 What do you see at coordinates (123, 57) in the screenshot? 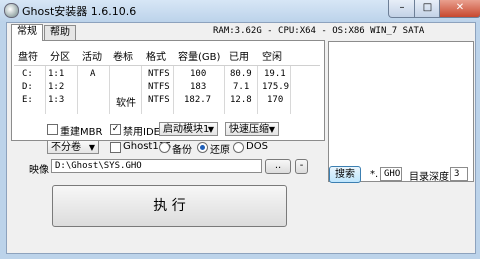
I see `col-label: 卷标` at bounding box center [123, 57].